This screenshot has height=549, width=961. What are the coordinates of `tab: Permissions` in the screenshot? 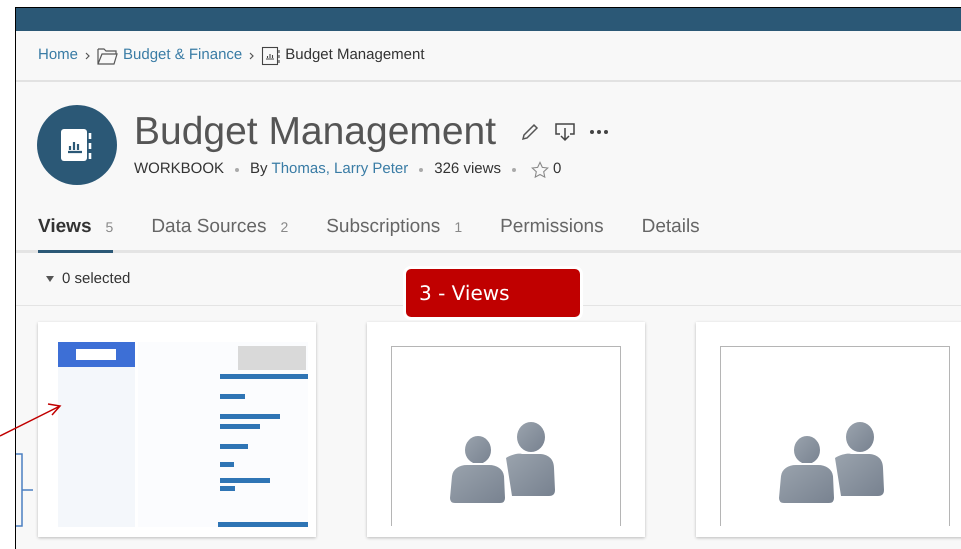 It's located at (552, 229).